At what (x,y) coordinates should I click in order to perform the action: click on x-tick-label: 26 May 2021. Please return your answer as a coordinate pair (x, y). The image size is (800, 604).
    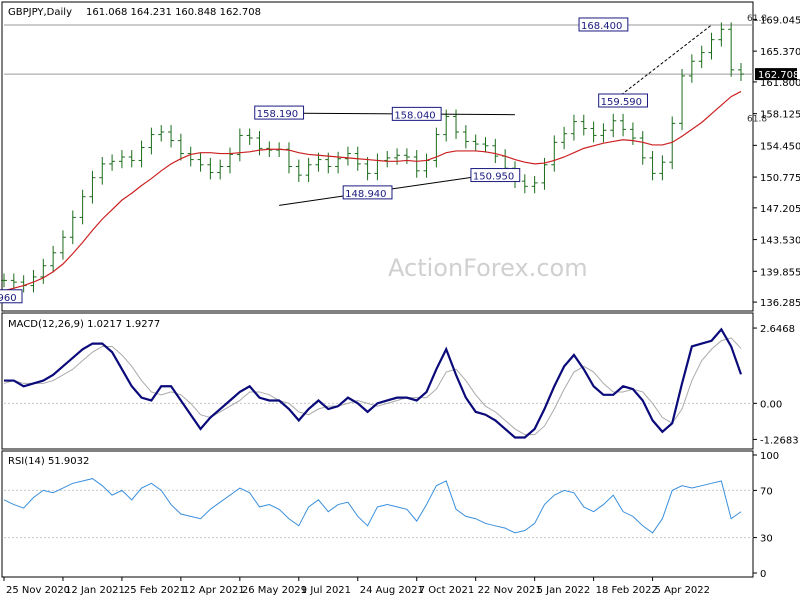
    Looking at the image, I should click on (274, 590).